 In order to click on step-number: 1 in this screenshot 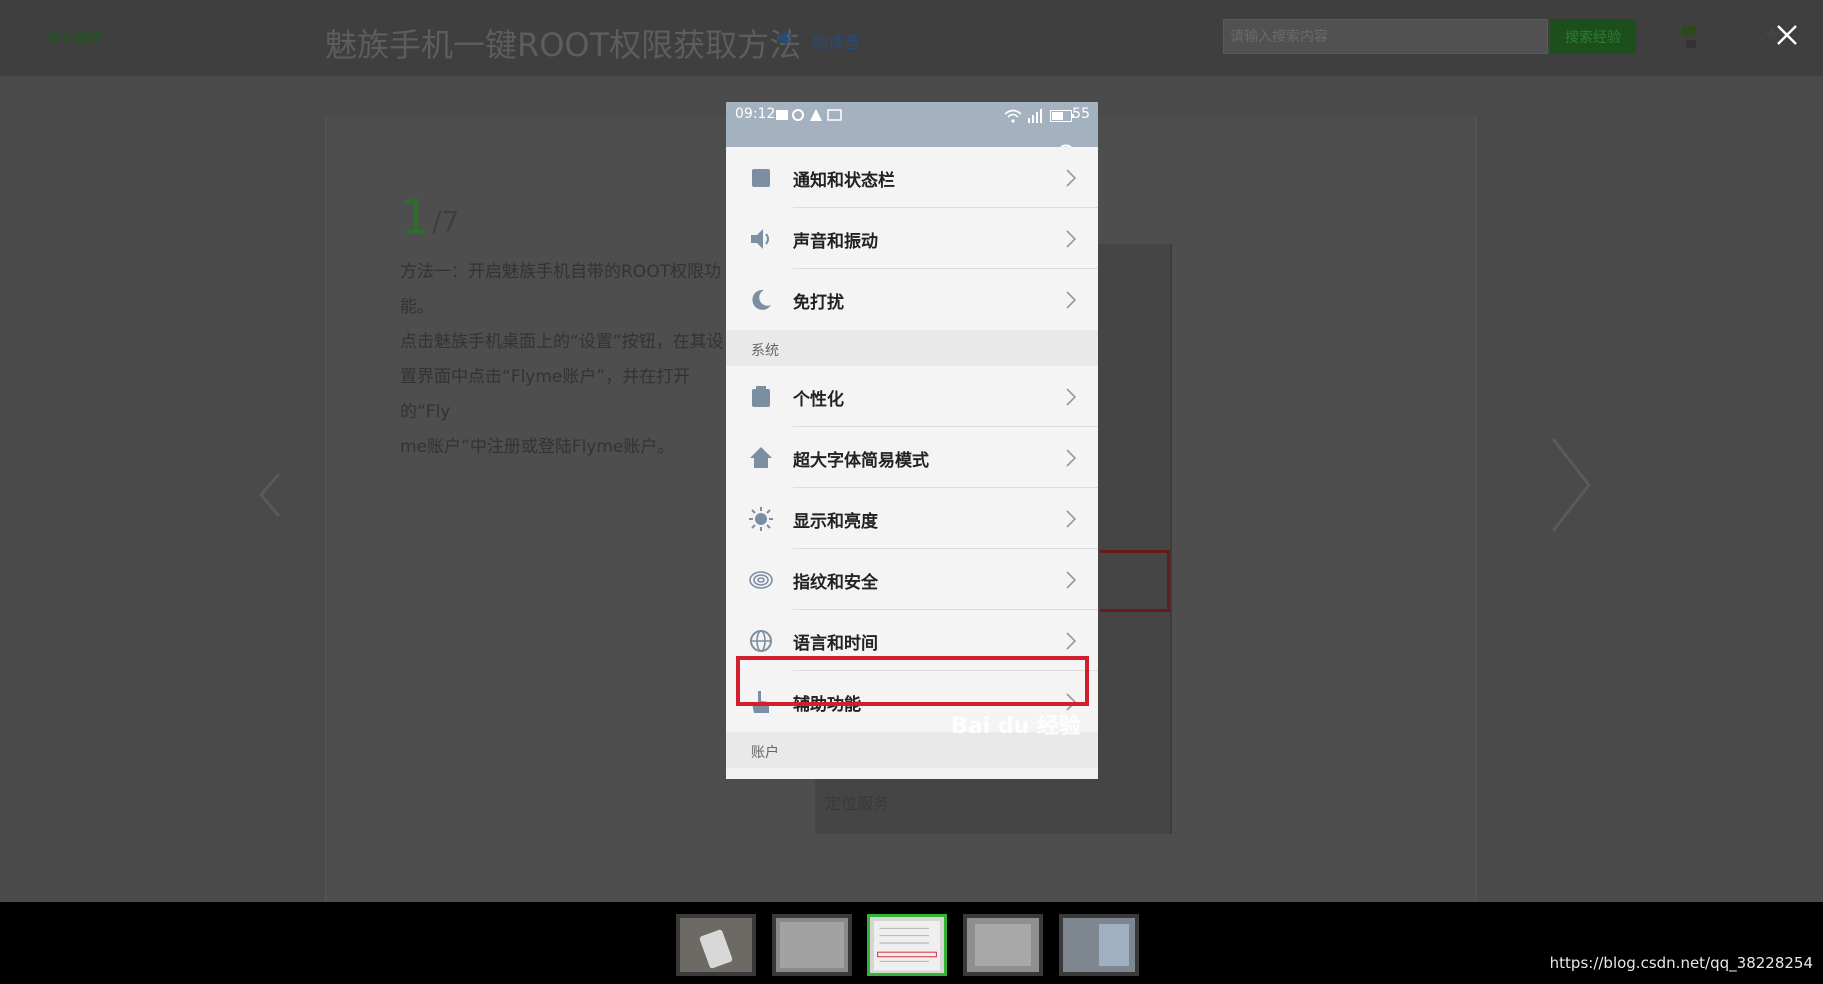, I will do `click(415, 218)`.